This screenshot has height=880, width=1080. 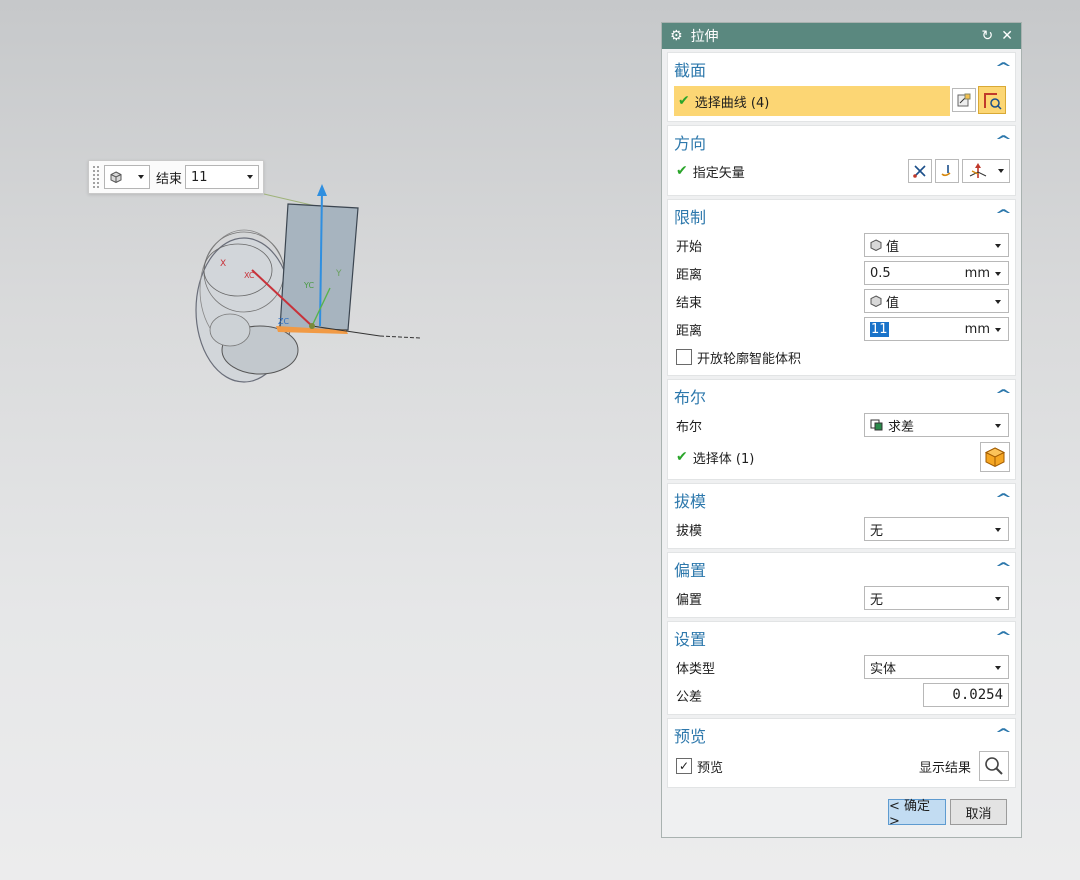 I want to click on axis-vector-icon, so click(x=978, y=170).